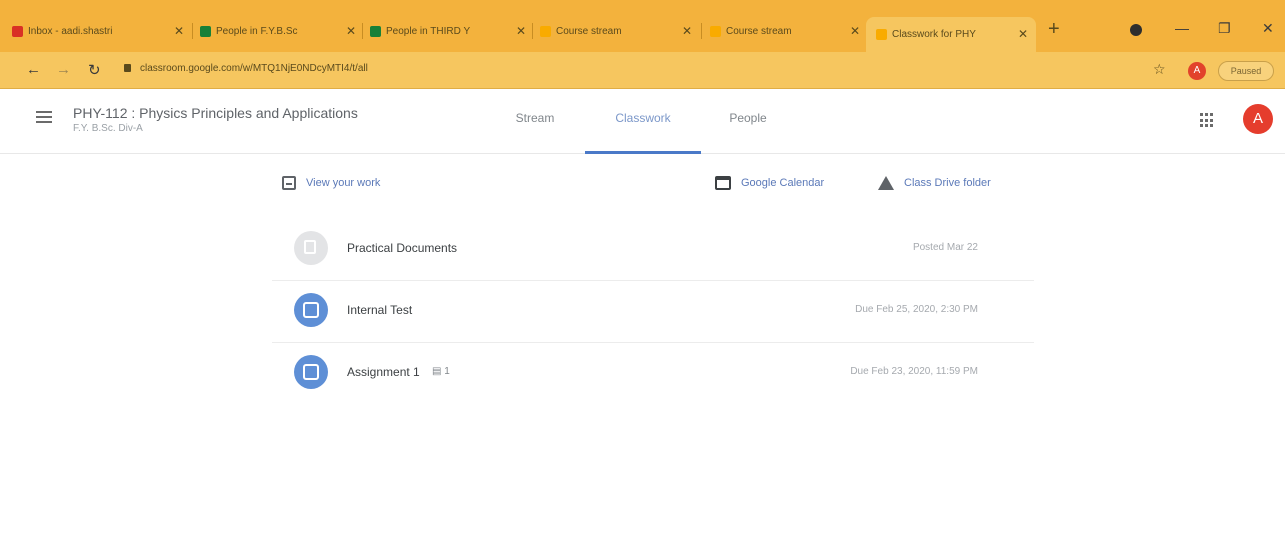  Describe the element at coordinates (785, 31) in the screenshot. I see `browser-tab-stream-2: Course stream ✕` at that location.